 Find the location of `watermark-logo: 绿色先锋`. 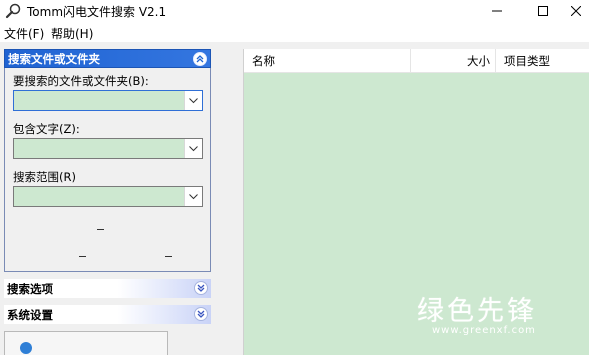

watermark-logo: 绿色先锋 is located at coordinates (477, 311).